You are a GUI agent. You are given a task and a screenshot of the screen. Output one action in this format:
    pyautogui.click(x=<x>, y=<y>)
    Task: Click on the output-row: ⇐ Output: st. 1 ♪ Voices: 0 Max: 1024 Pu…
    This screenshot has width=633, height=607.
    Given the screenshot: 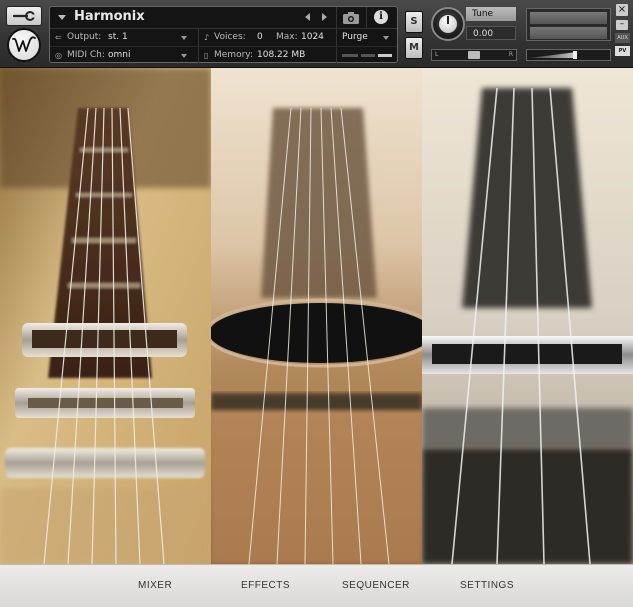 What is the action you would take?
    pyautogui.click(x=223, y=37)
    